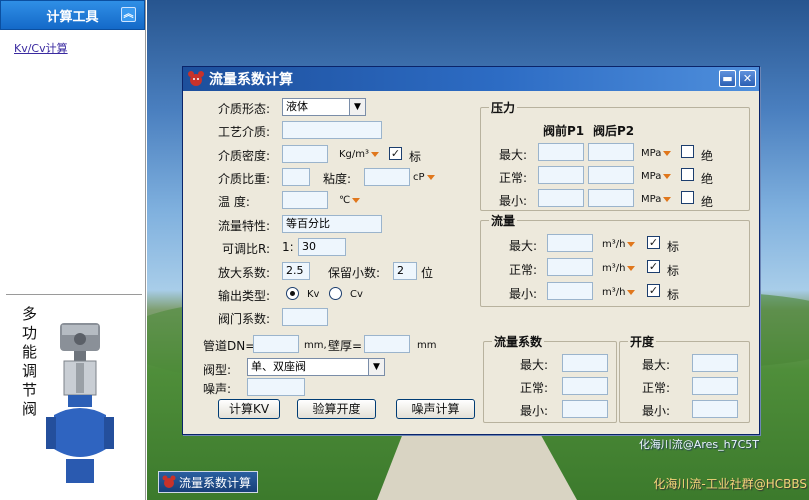 This screenshot has height=500, width=809. What do you see at coordinates (619, 244) in the screenshot?
I see `flow-max-unit-select: m³/h` at bounding box center [619, 244].